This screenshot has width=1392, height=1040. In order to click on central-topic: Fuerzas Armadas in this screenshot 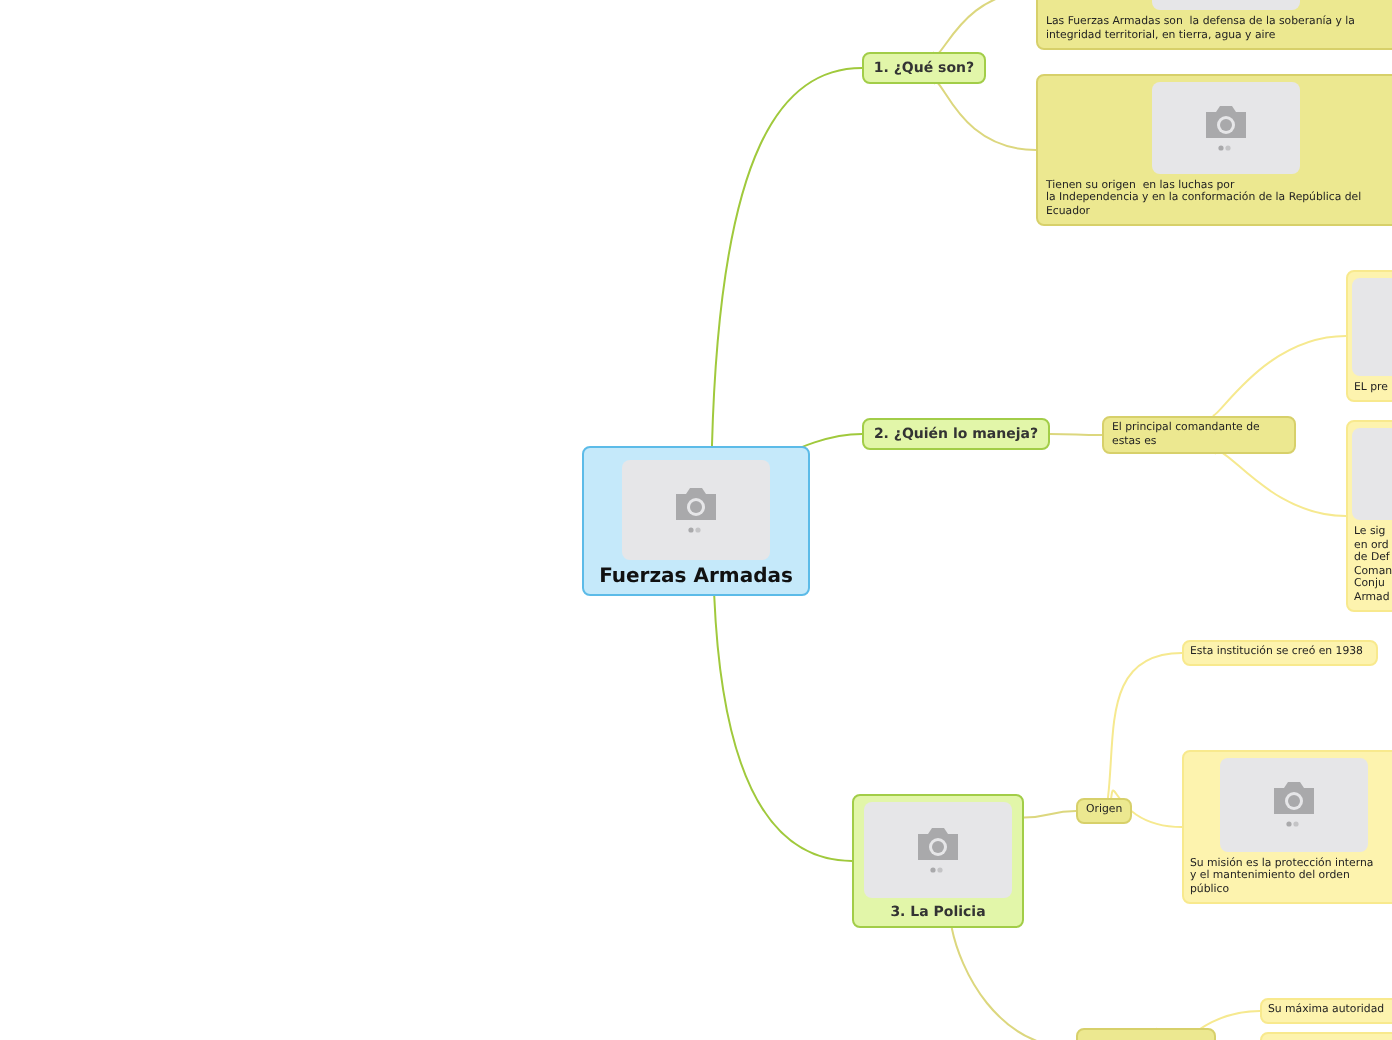, I will do `click(696, 521)`.